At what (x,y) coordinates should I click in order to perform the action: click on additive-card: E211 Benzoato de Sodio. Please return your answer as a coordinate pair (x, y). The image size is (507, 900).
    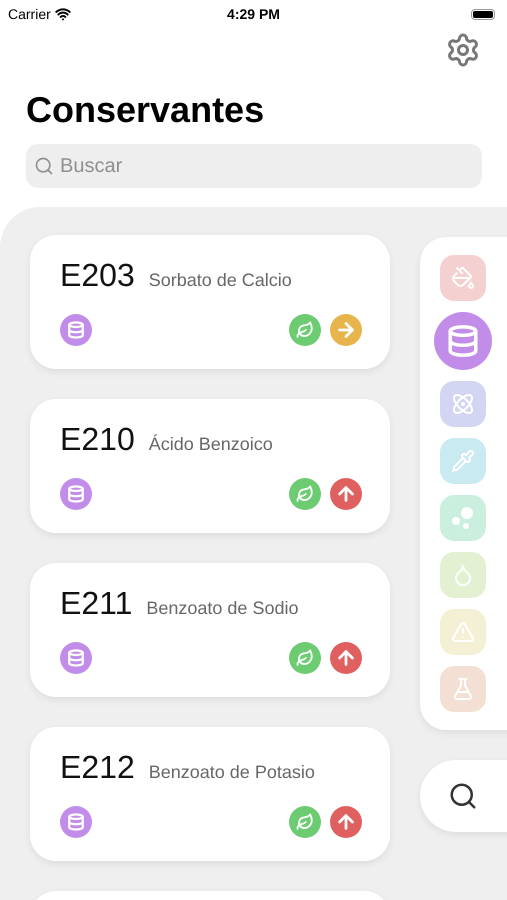
    Looking at the image, I should click on (210, 630).